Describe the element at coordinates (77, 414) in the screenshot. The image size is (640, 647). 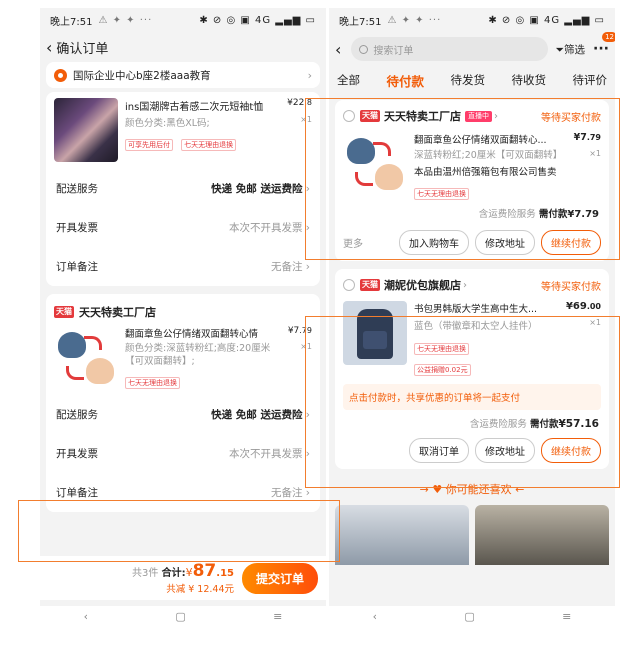
I see `delivery-label: 配送服务` at that location.